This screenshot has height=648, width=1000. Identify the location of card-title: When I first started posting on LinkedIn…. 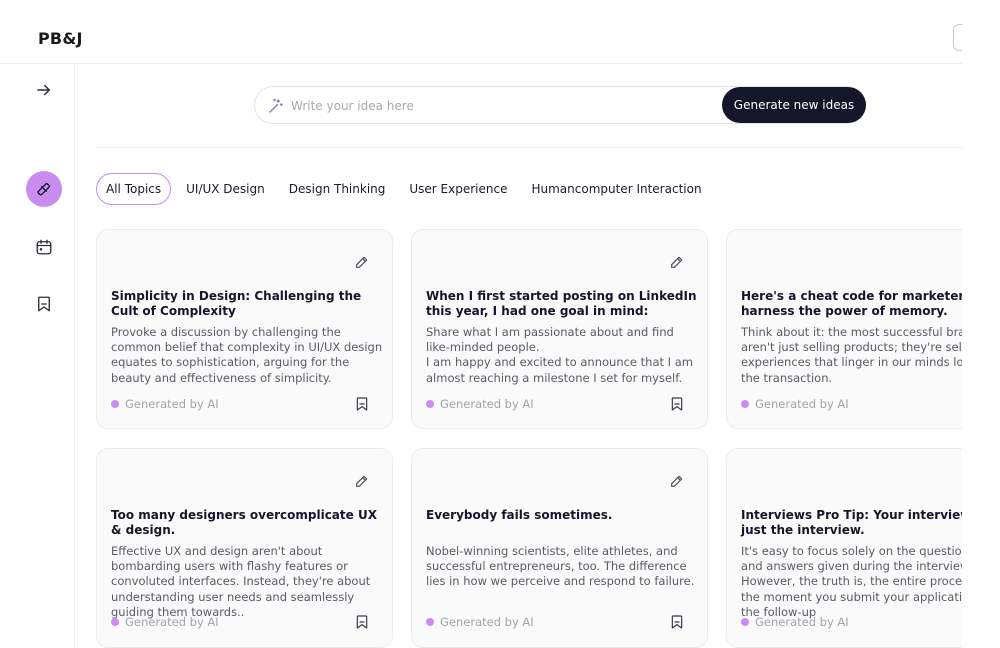
(561, 303).